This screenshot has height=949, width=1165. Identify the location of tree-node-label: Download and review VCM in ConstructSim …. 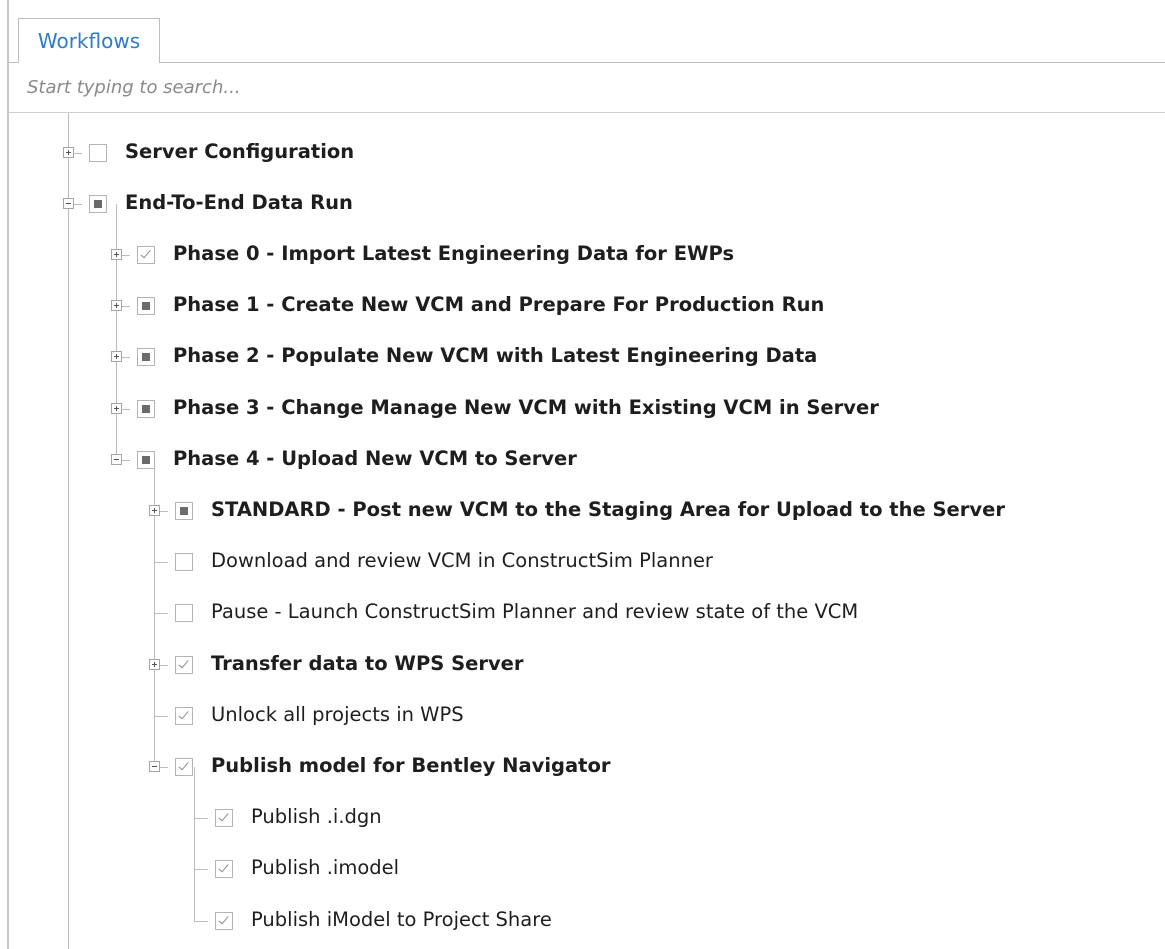
(462, 561).